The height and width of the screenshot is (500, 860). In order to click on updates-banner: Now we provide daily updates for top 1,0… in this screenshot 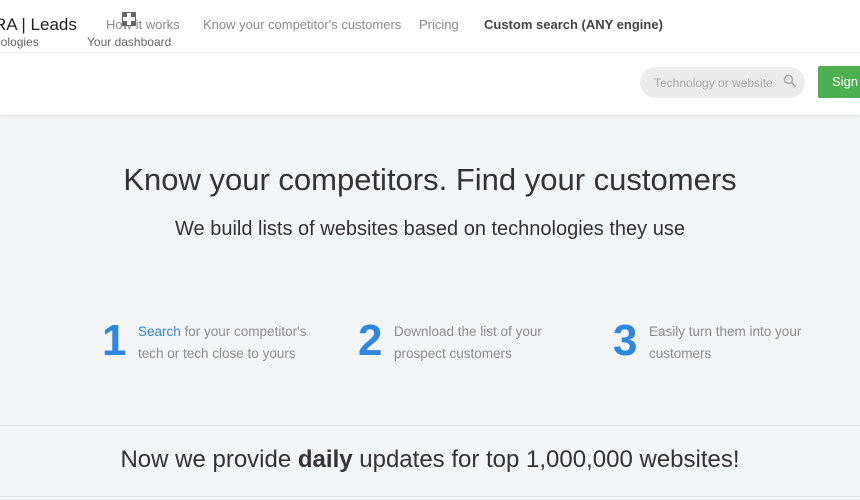, I will do `click(430, 460)`.